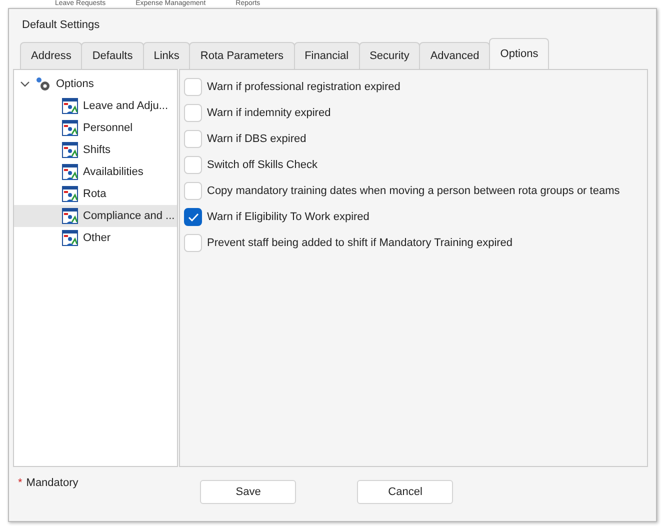 This screenshot has height=531, width=669. What do you see at coordinates (242, 55) in the screenshot?
I see `tab: Rota Parameters` at bounding box center [242, 55].